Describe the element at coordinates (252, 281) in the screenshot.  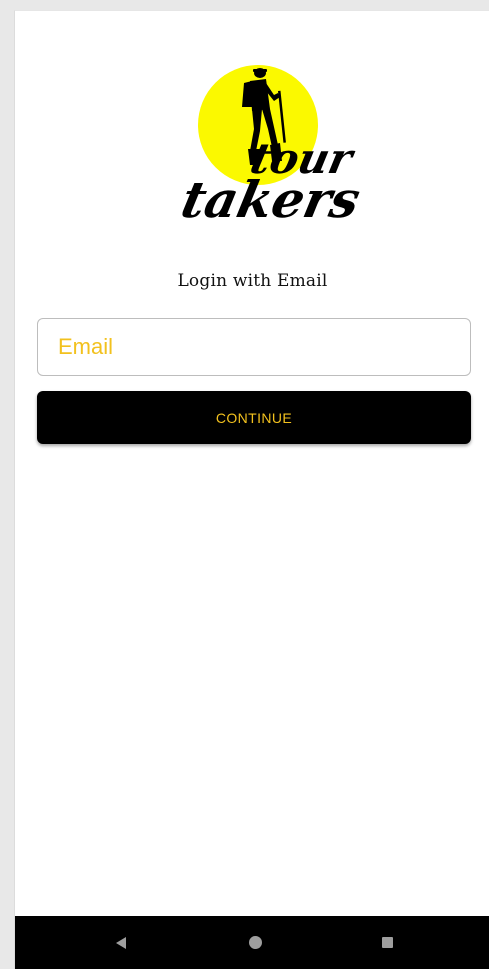
I see `login-title: Login with Email` at that location.